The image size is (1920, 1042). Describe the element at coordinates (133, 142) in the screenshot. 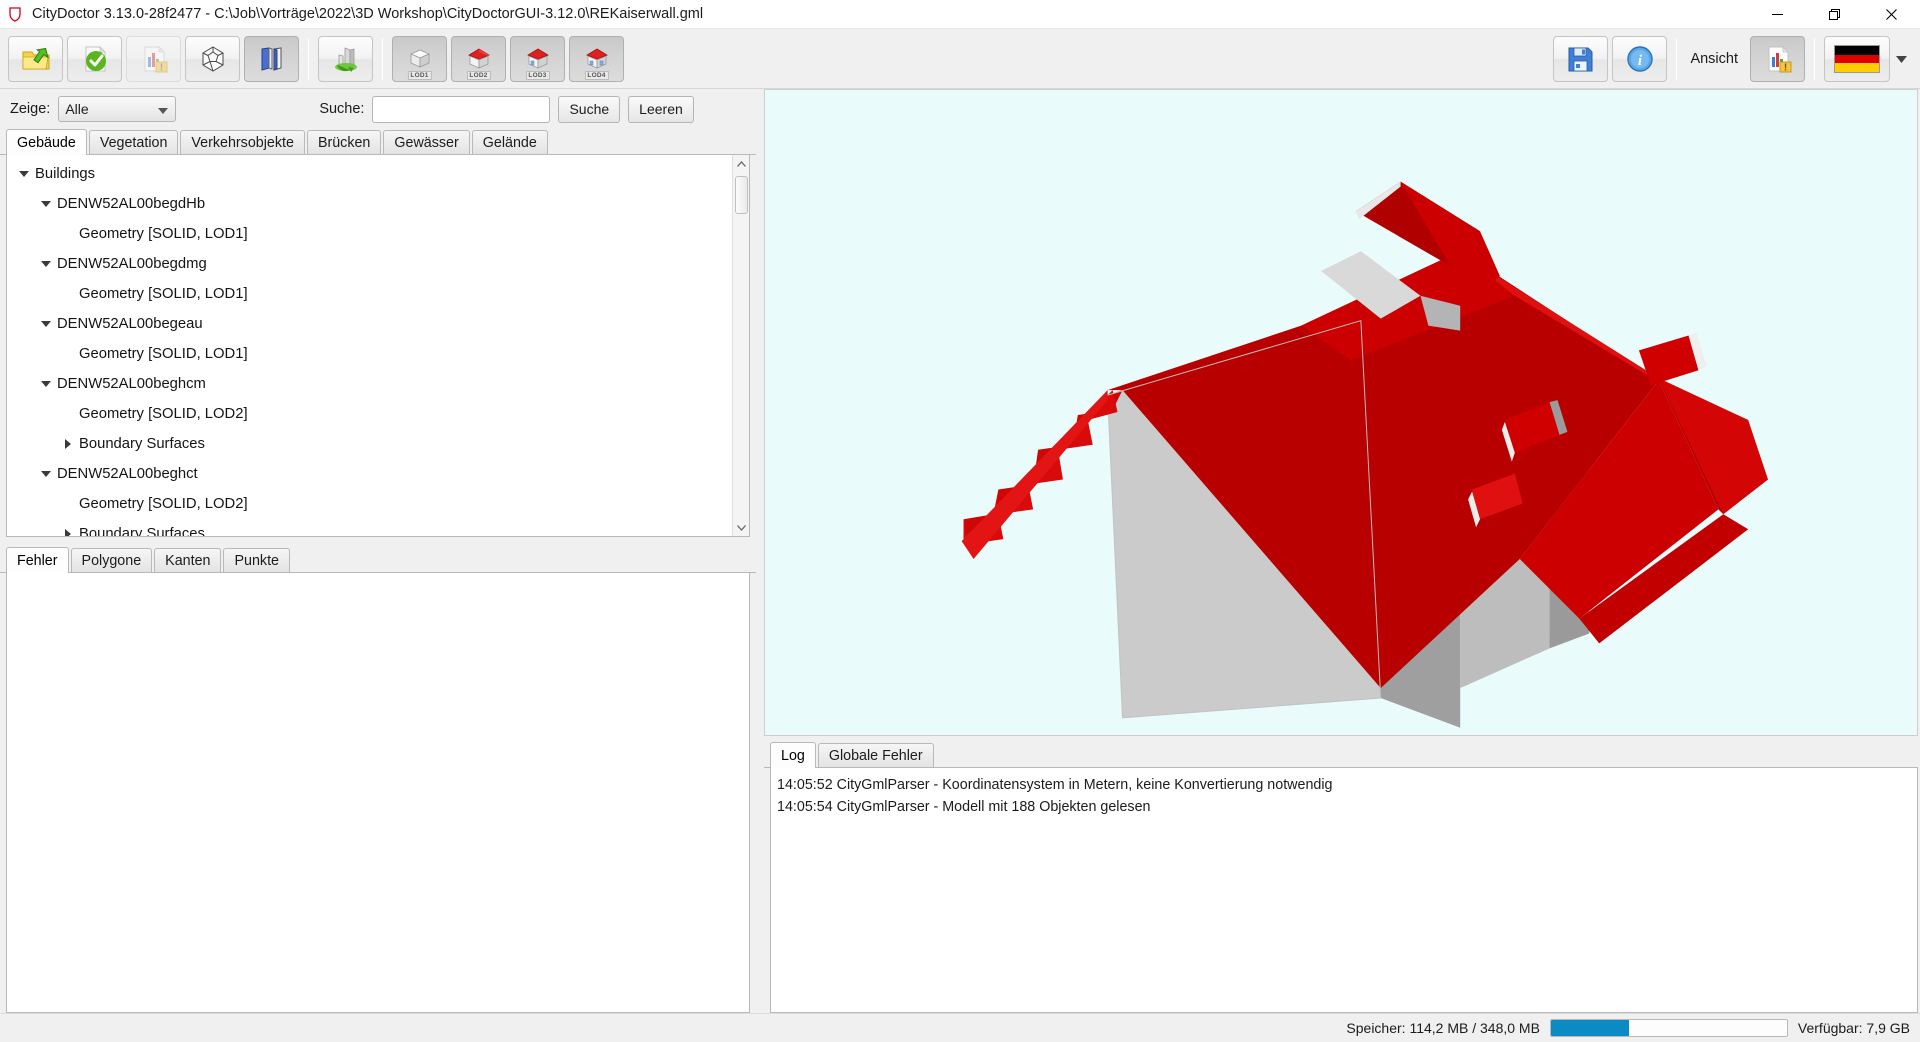

I see `tab-vegetation: Vegetation` at that location.